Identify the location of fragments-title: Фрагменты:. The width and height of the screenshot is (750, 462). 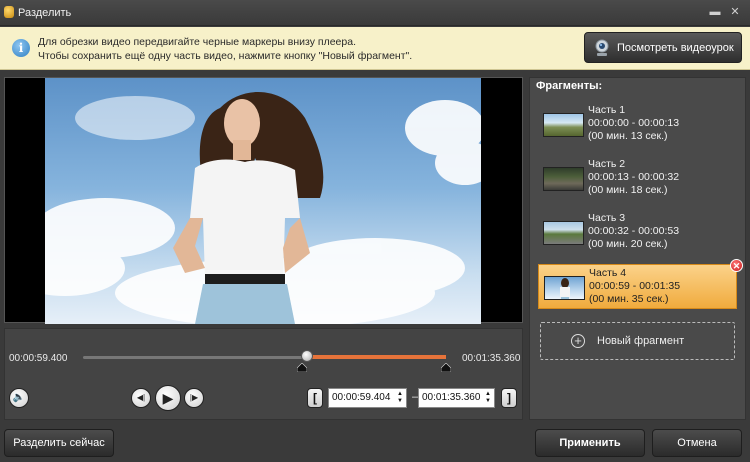
(569, 86).